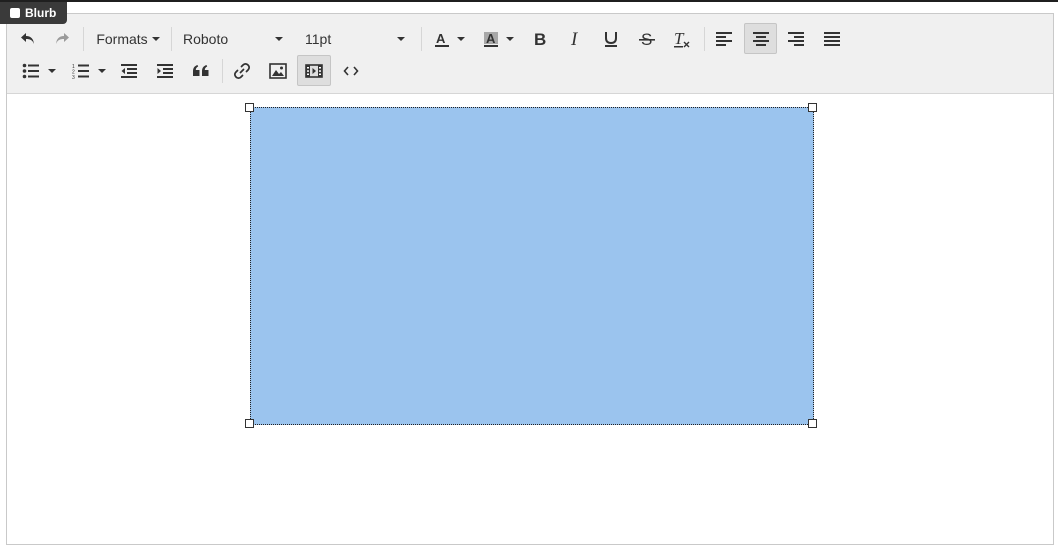 This screenshot has width=1058, height=545. I want to click on clear-formatting-icon: T, so click(682, 39).